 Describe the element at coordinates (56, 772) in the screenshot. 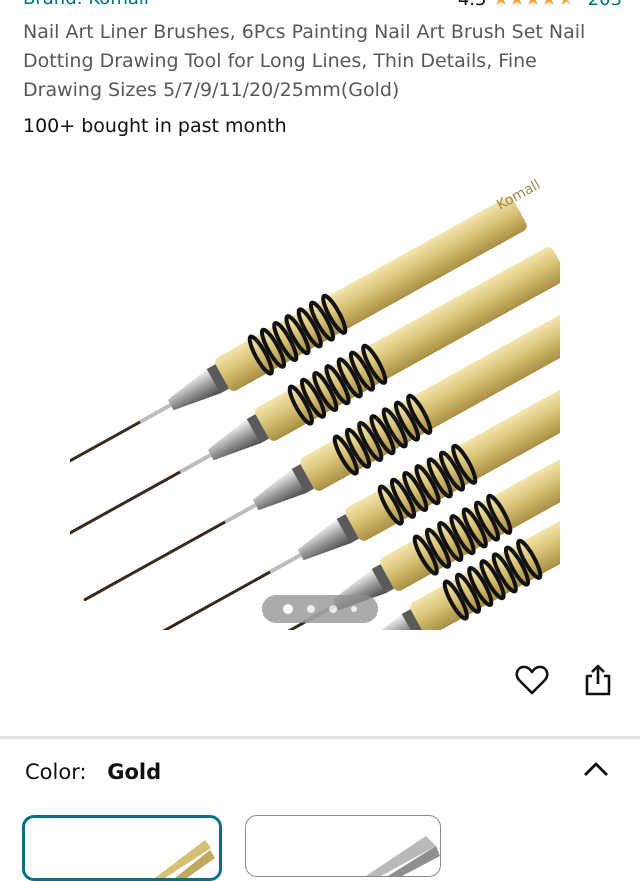

I see `variant-label: Color:` at that location.